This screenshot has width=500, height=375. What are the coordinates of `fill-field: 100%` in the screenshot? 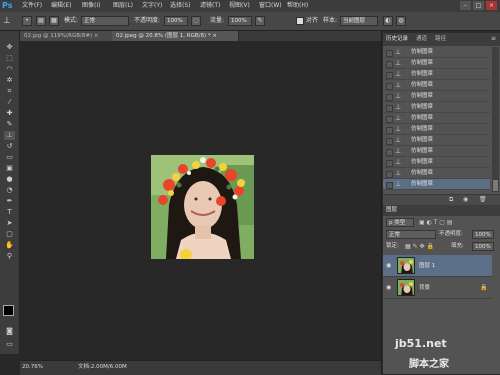 It's located at (483, 246).